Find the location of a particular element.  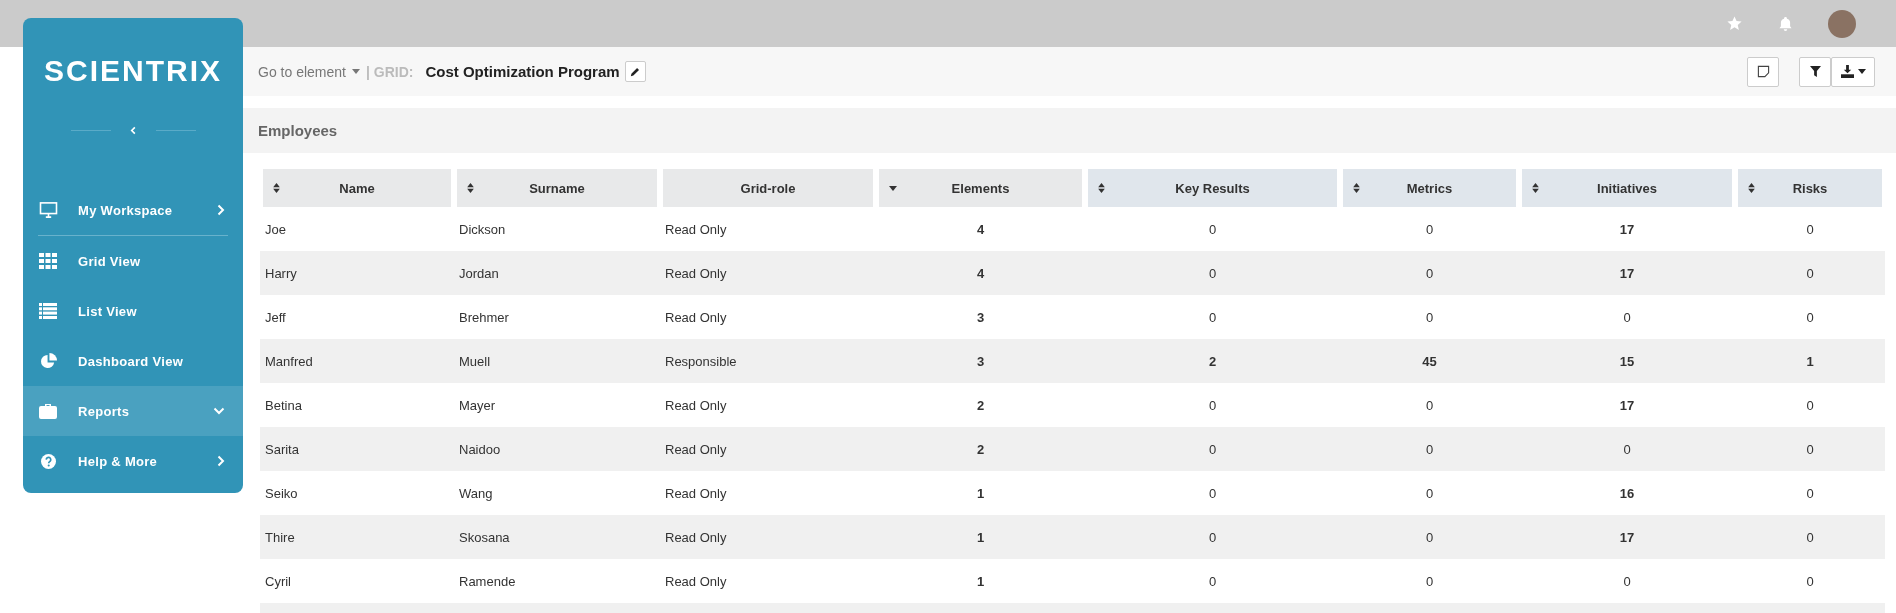

table-cell-text: 17 is located at coordinates (1627, 405).